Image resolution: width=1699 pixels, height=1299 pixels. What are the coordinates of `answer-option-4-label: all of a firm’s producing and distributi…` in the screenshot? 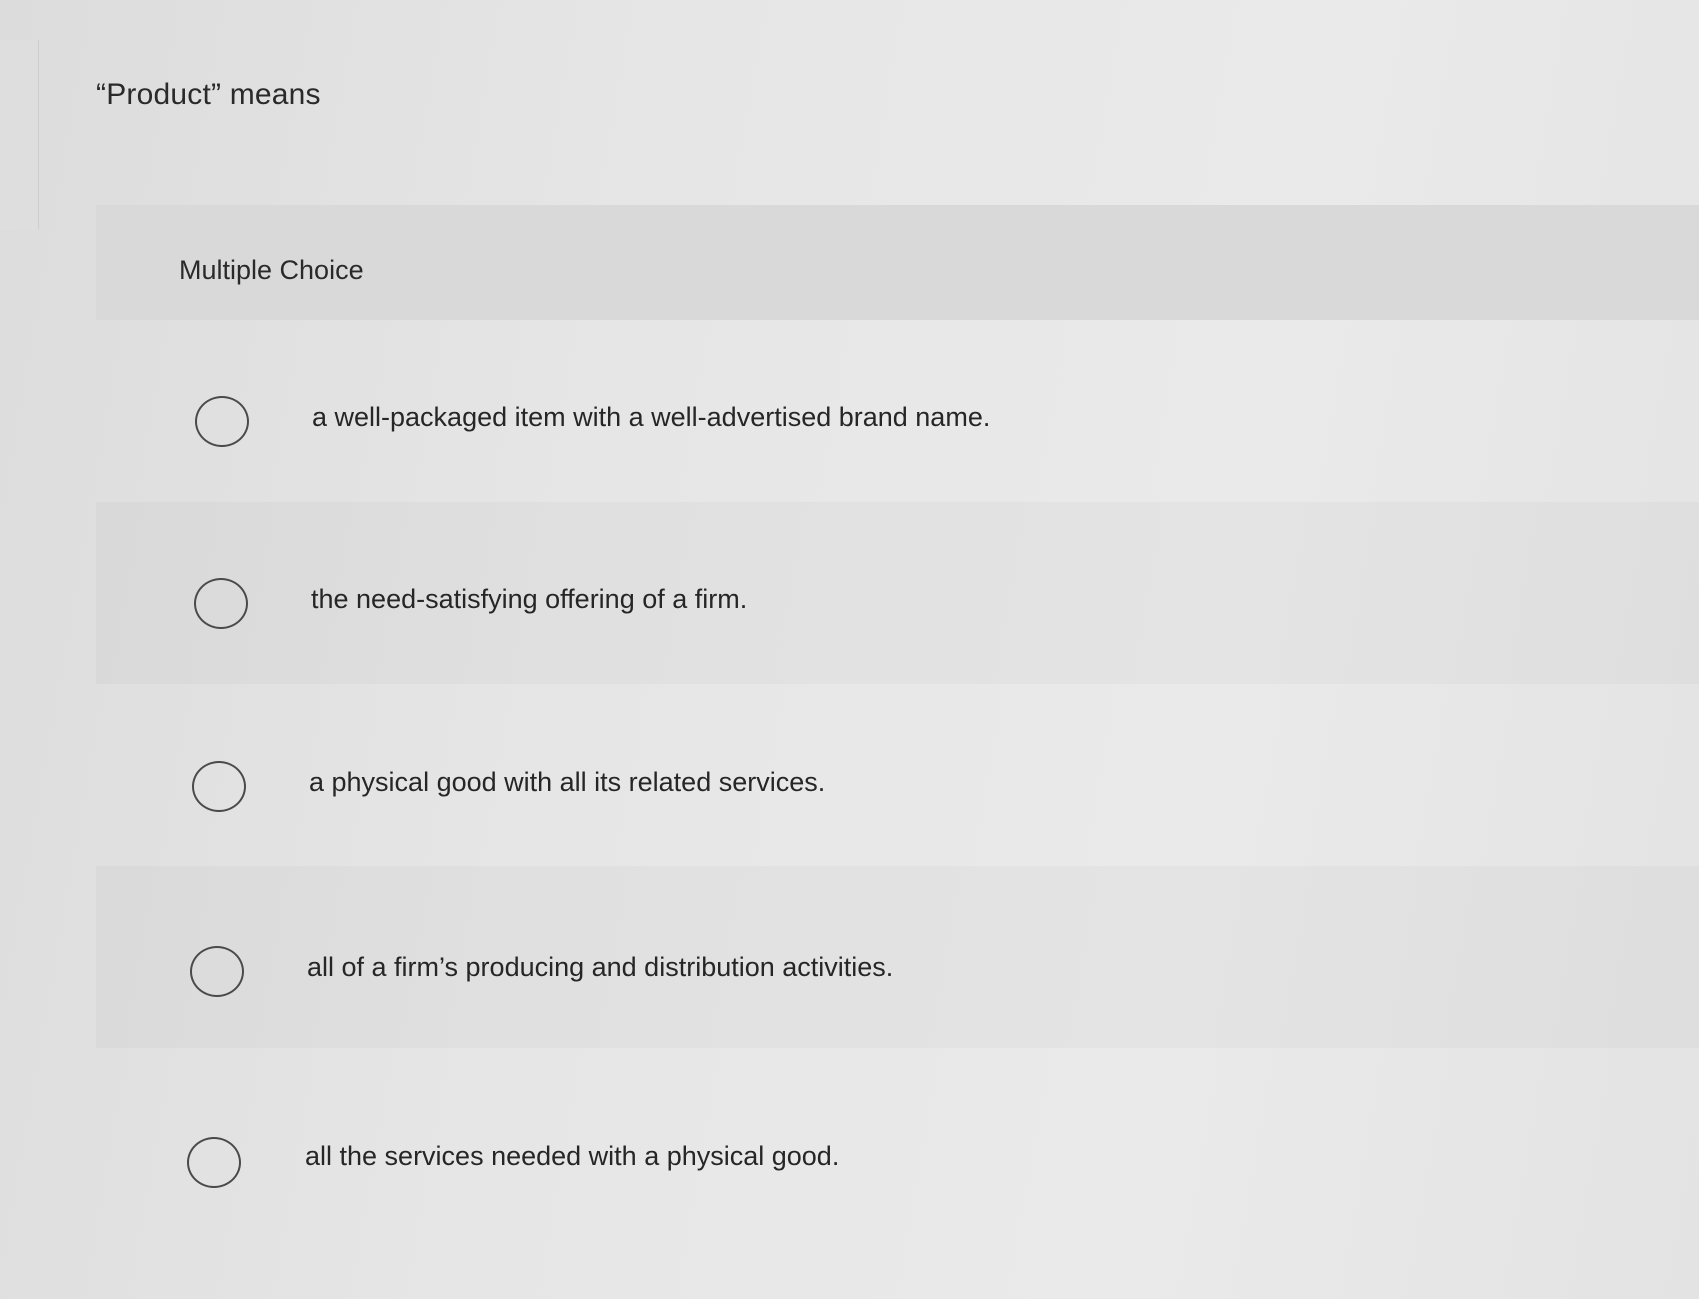 It's located at (600, 967).